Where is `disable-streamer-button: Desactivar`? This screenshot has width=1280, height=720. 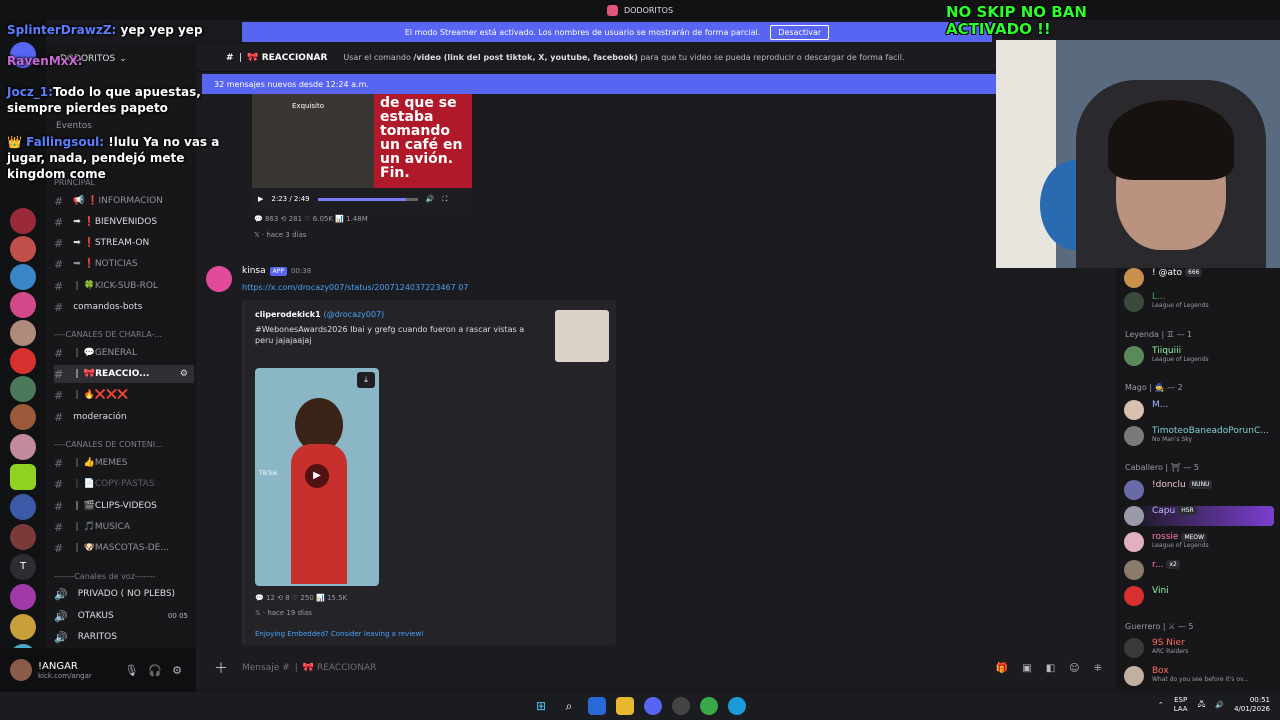
disable-streamer-button: Desactivar is located at coordinates (800, 32).